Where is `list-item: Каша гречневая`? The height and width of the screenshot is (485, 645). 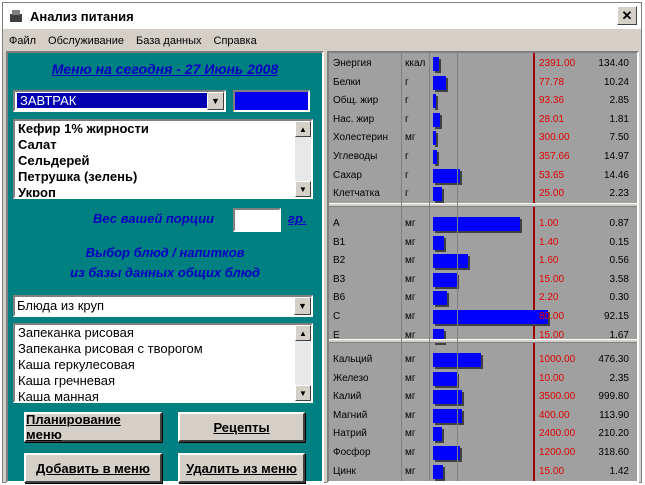 list-item: Каша гречневая is located at coordinates (163, 381).